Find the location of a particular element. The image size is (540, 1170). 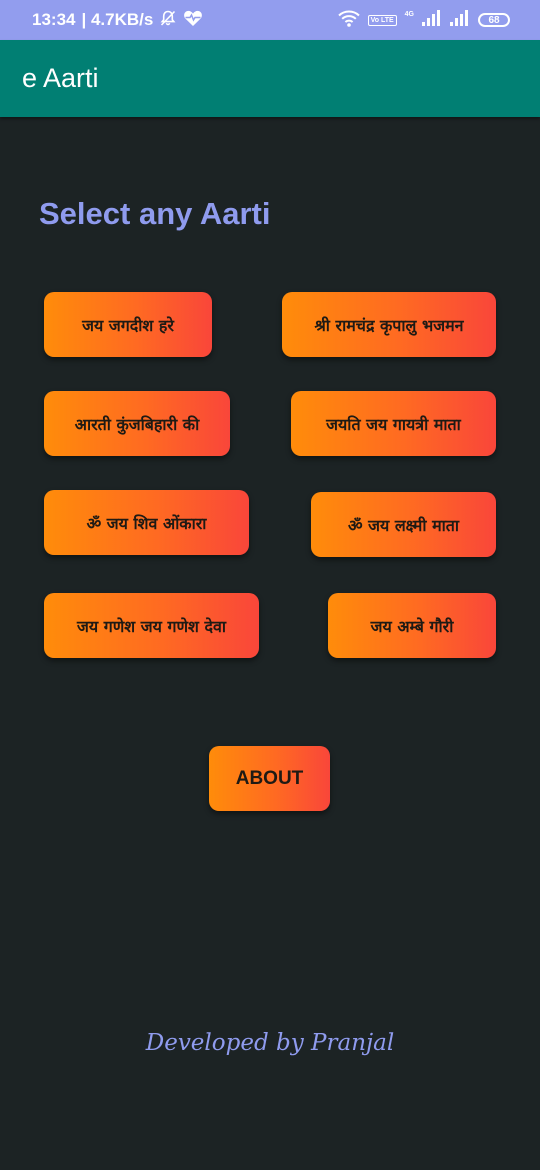

bell-off-icon is located at coordinates (168, 20).